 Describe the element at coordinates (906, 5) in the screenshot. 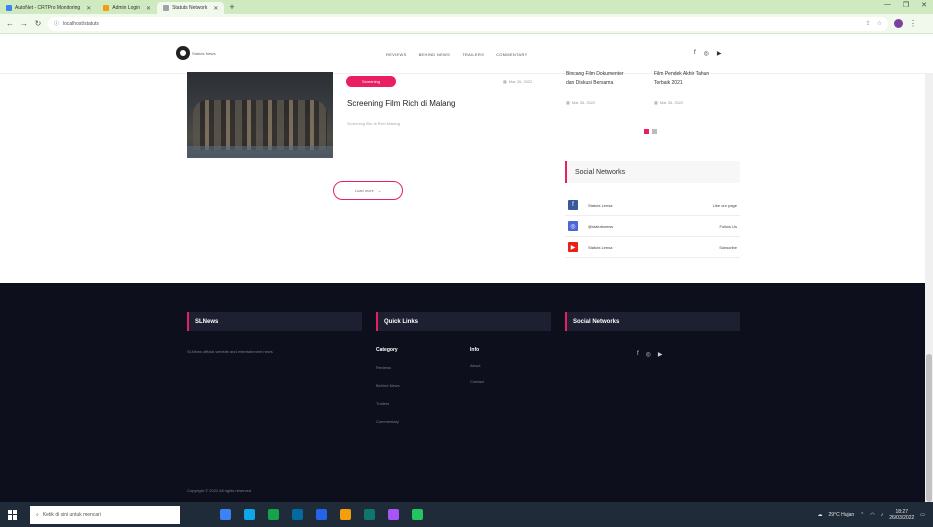

I see `maximize-button: ❐` at that location.